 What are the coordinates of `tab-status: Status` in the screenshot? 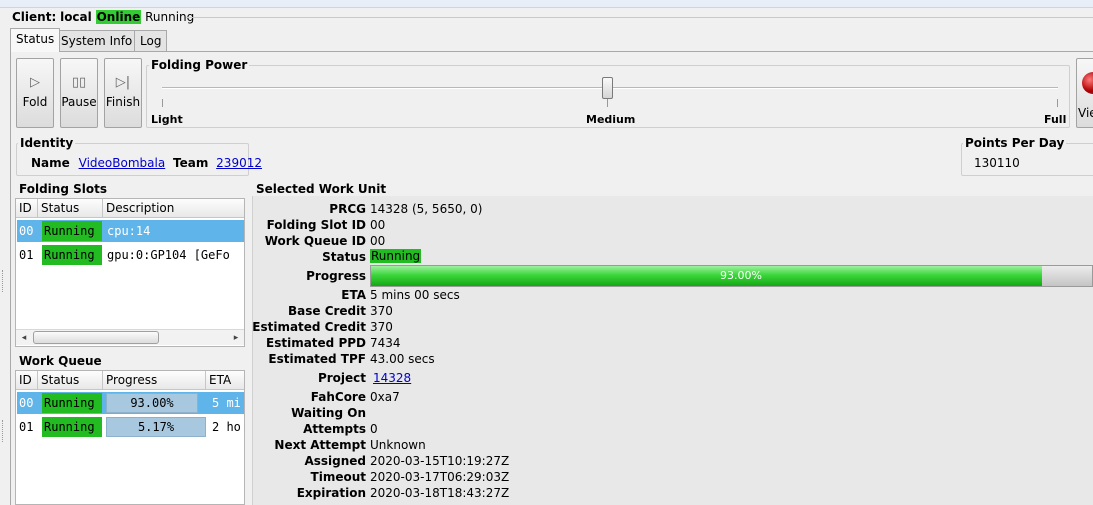 It's located at (35, 40).